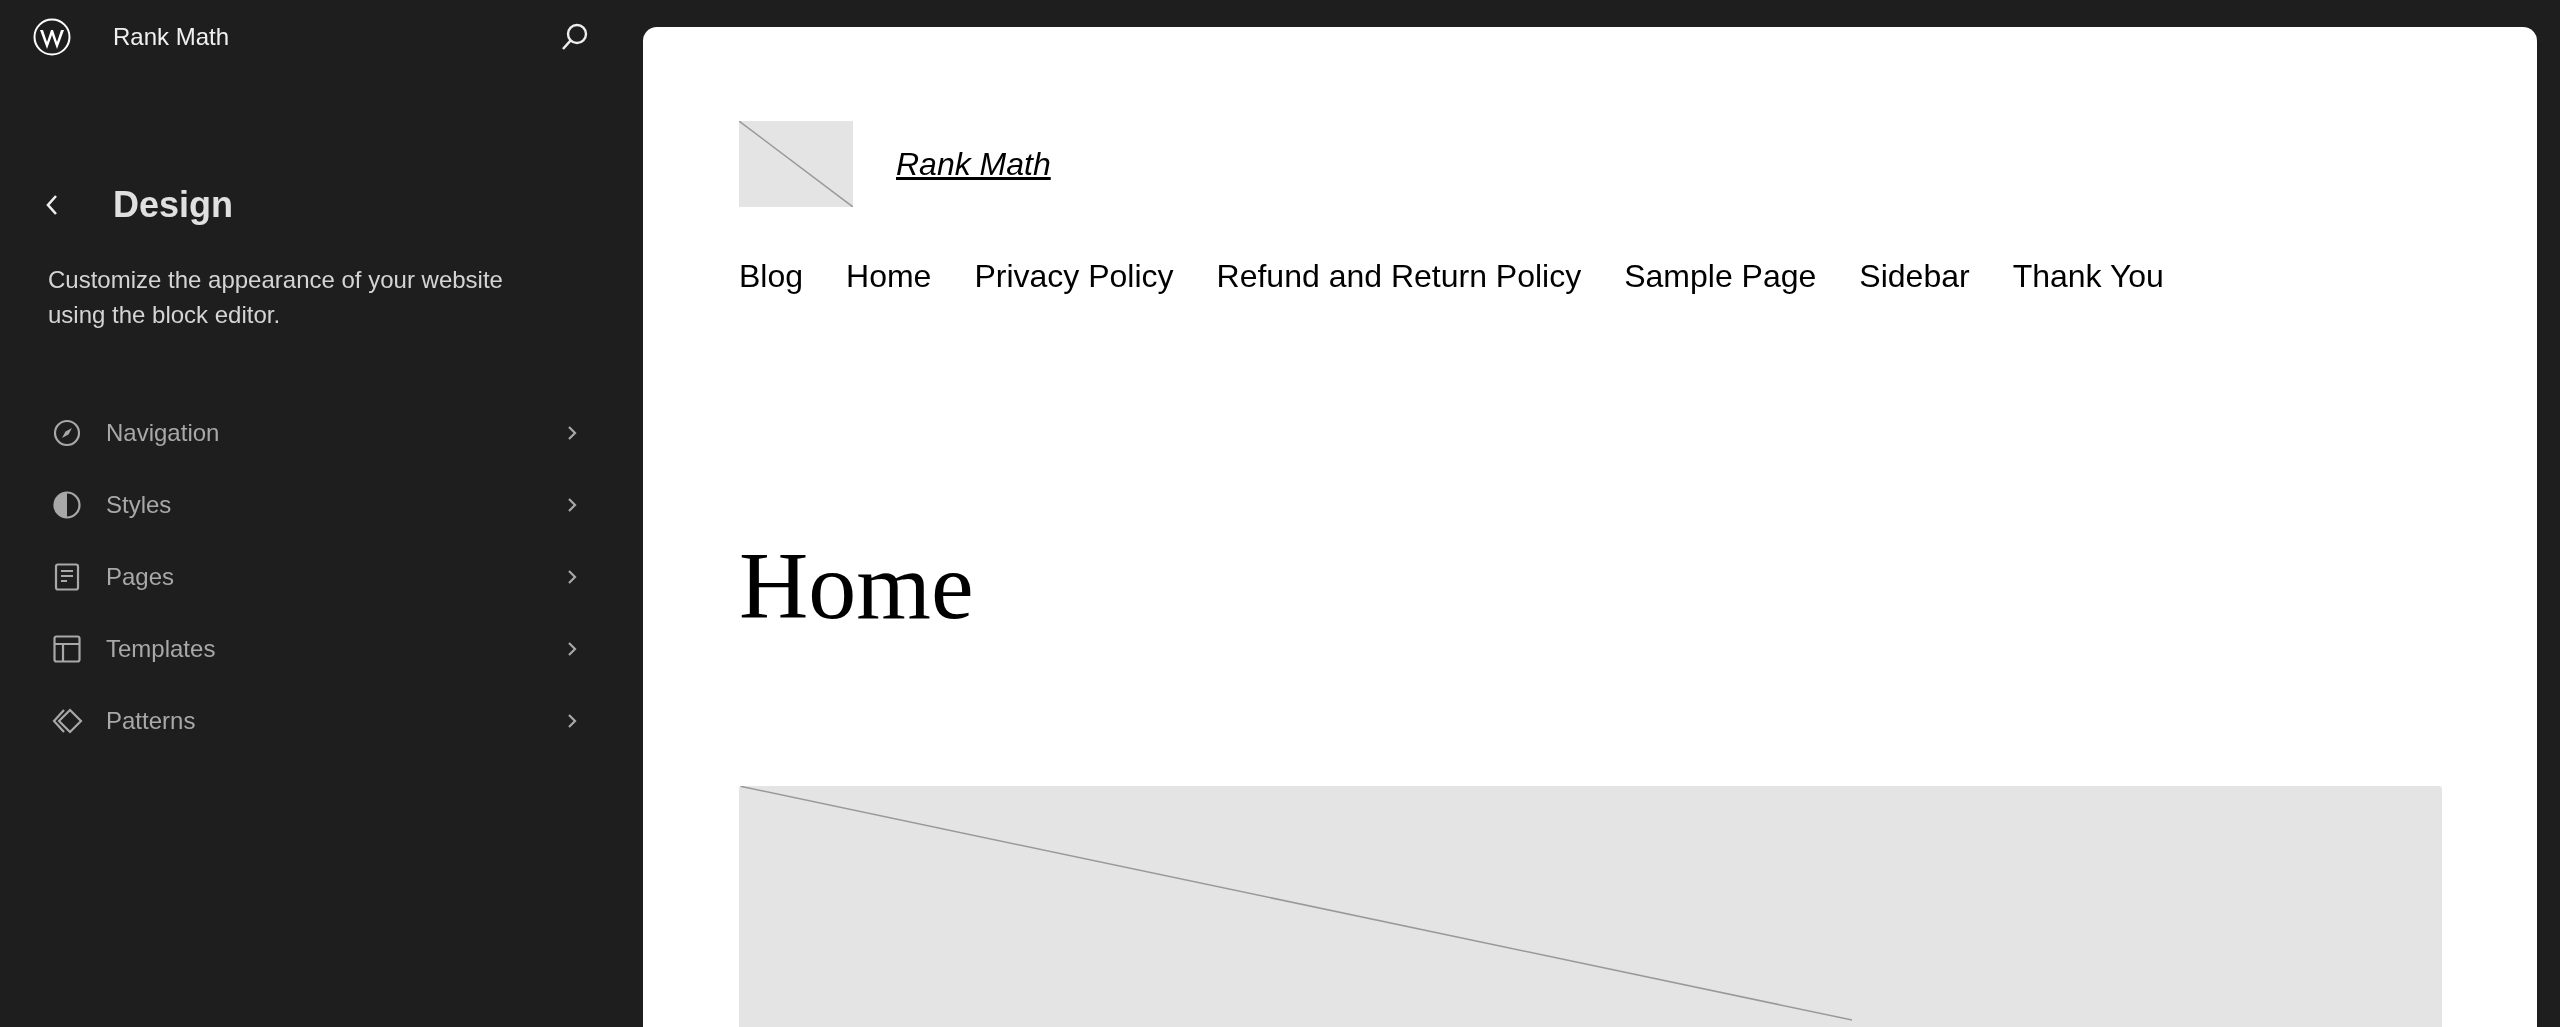 Image resolution: width=2560 pixels, height=1027 pixels. What do you see at coordinates (1074, 276) in the screenshot?
I see `nav-link: Privacy Policy` at bounding box center [1074, 276].